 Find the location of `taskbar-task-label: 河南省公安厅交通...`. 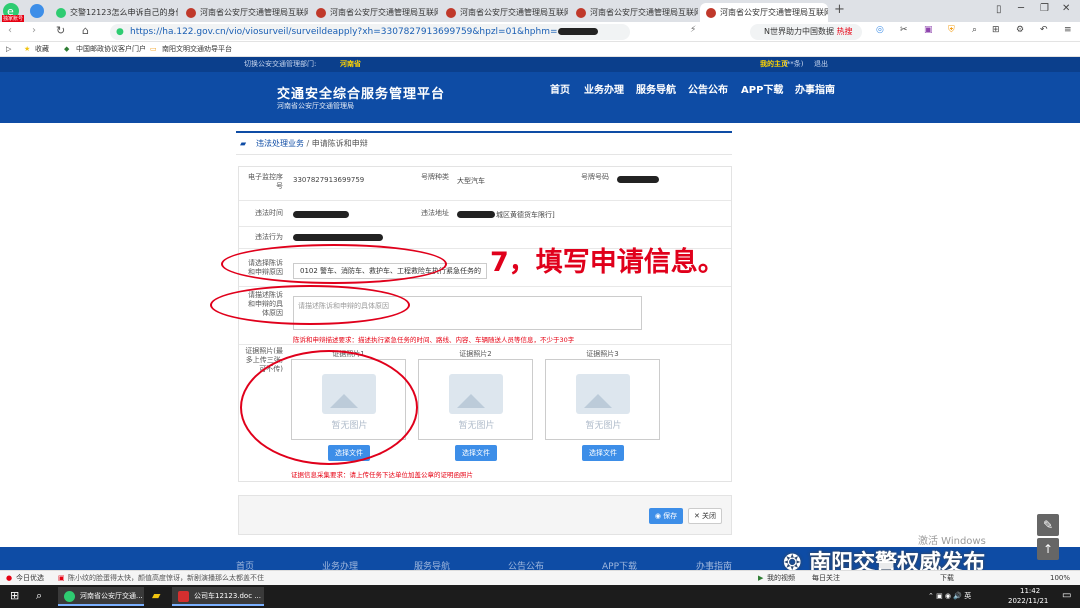

taskbar-task-label: 河南省公安厅交通... is located at coordinates (111, 596).